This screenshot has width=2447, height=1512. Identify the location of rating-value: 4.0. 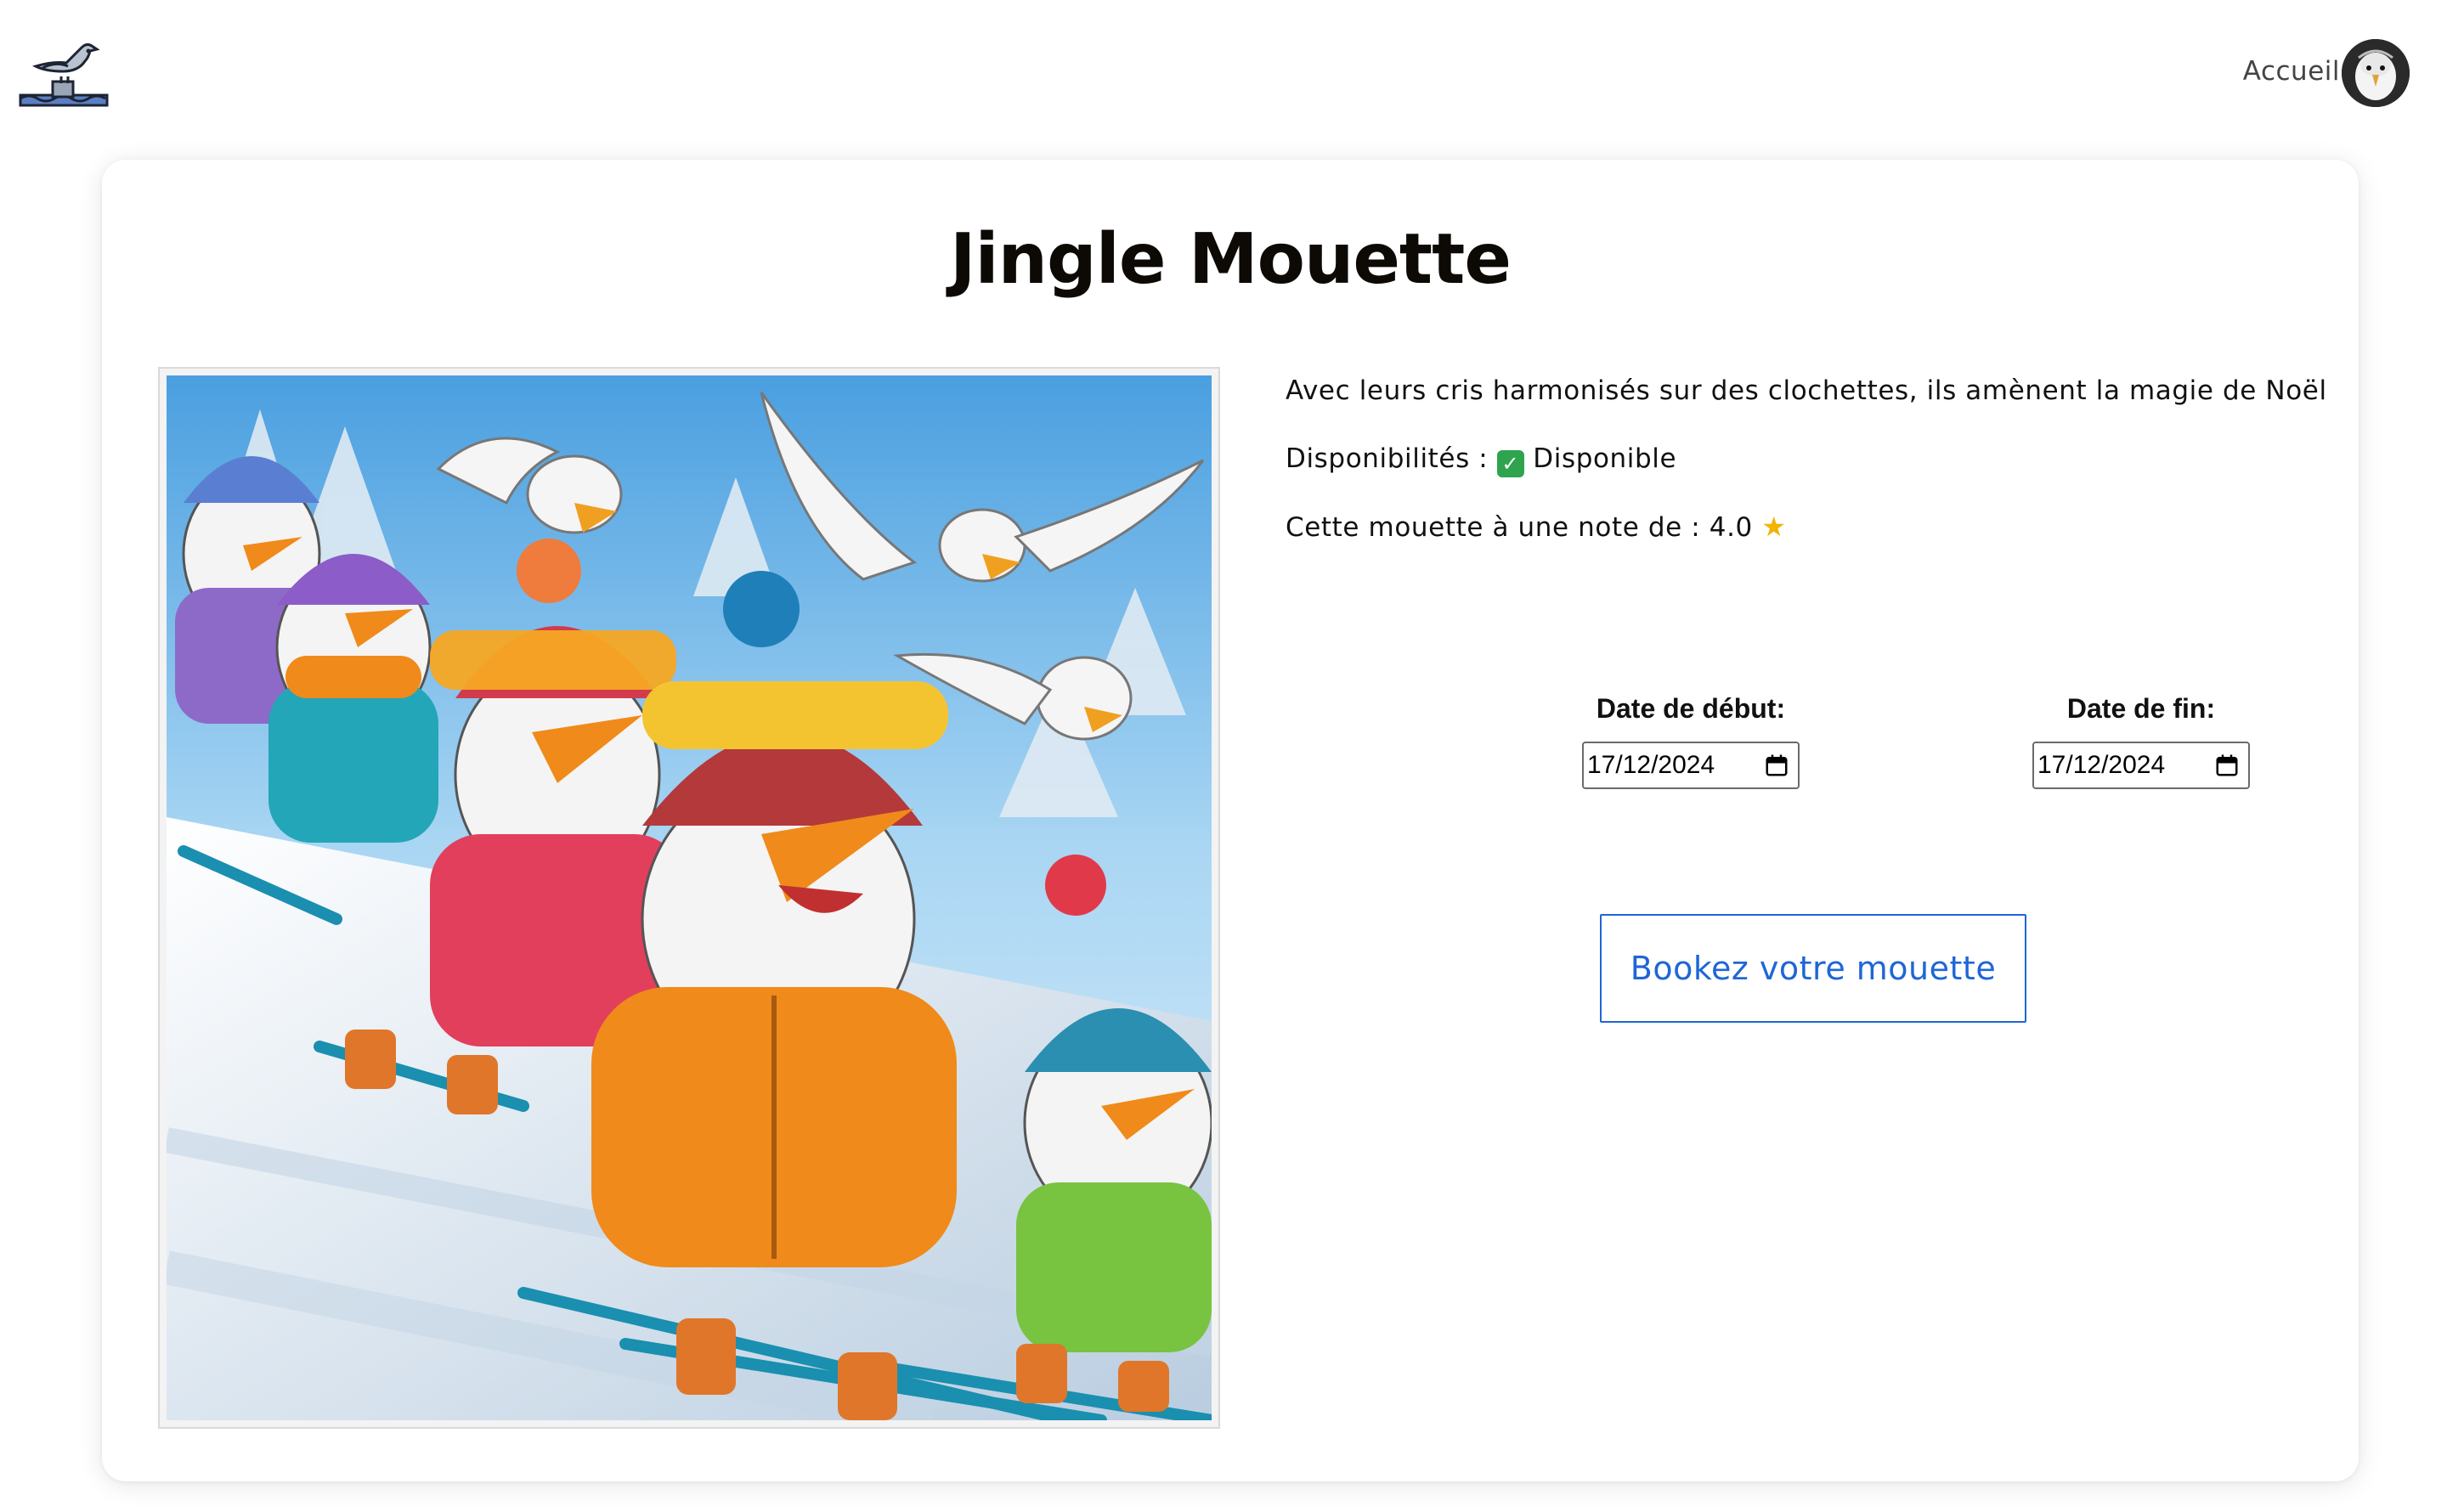
(1731, 527).